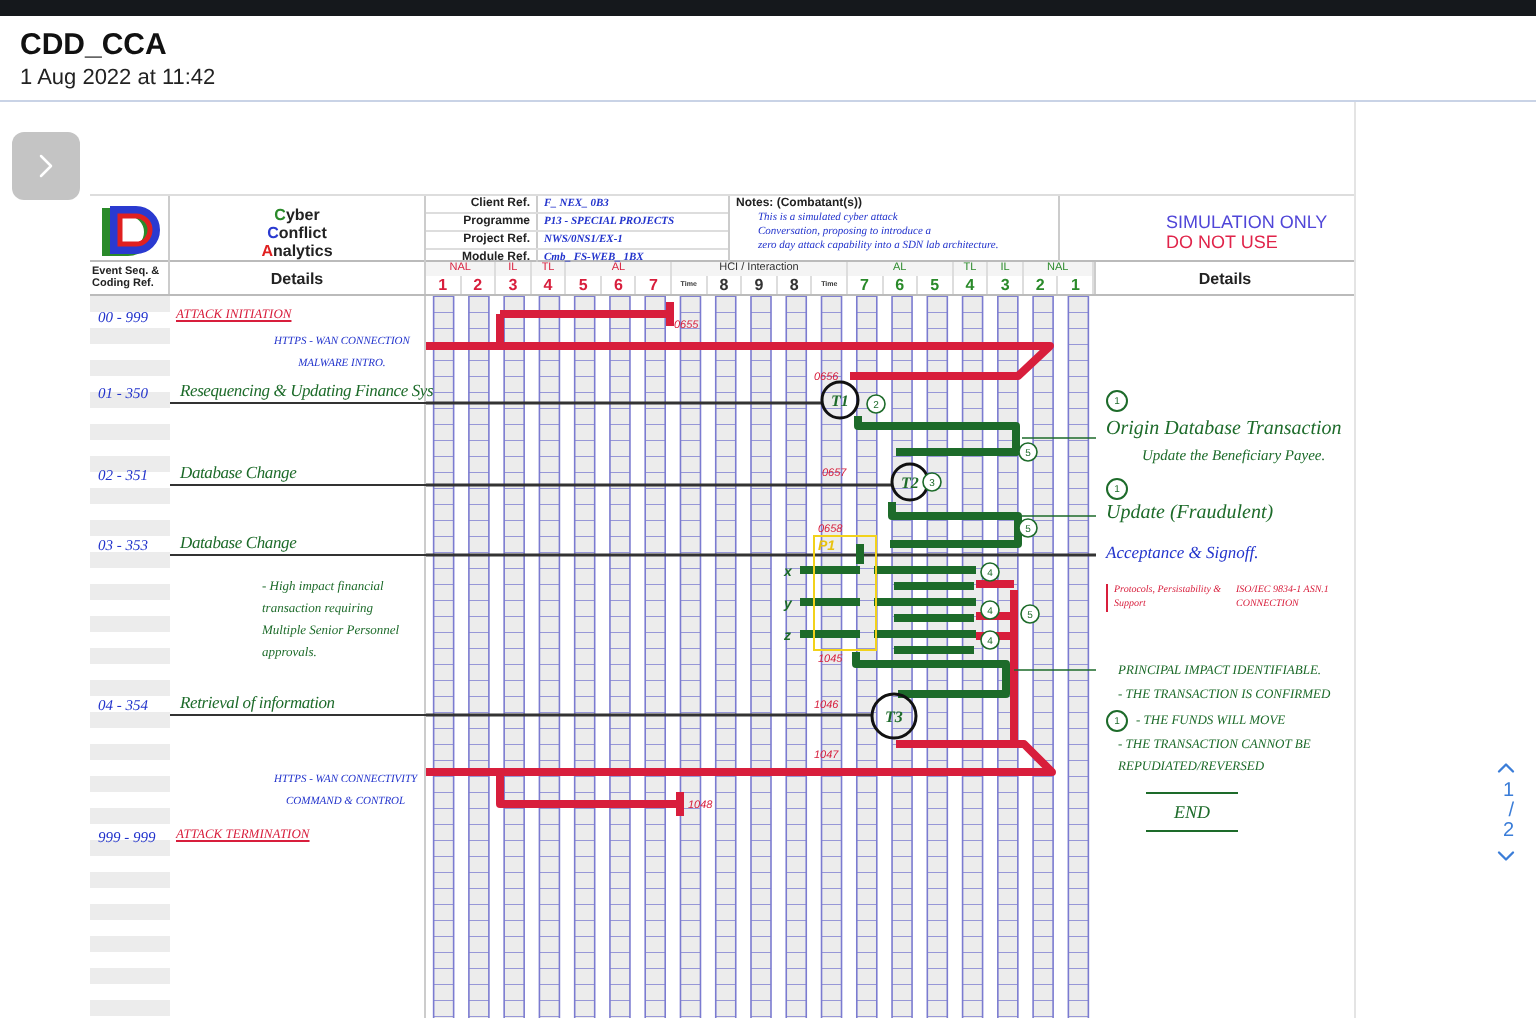  I want to click on brand-word: Analytics, so click(297, 250).